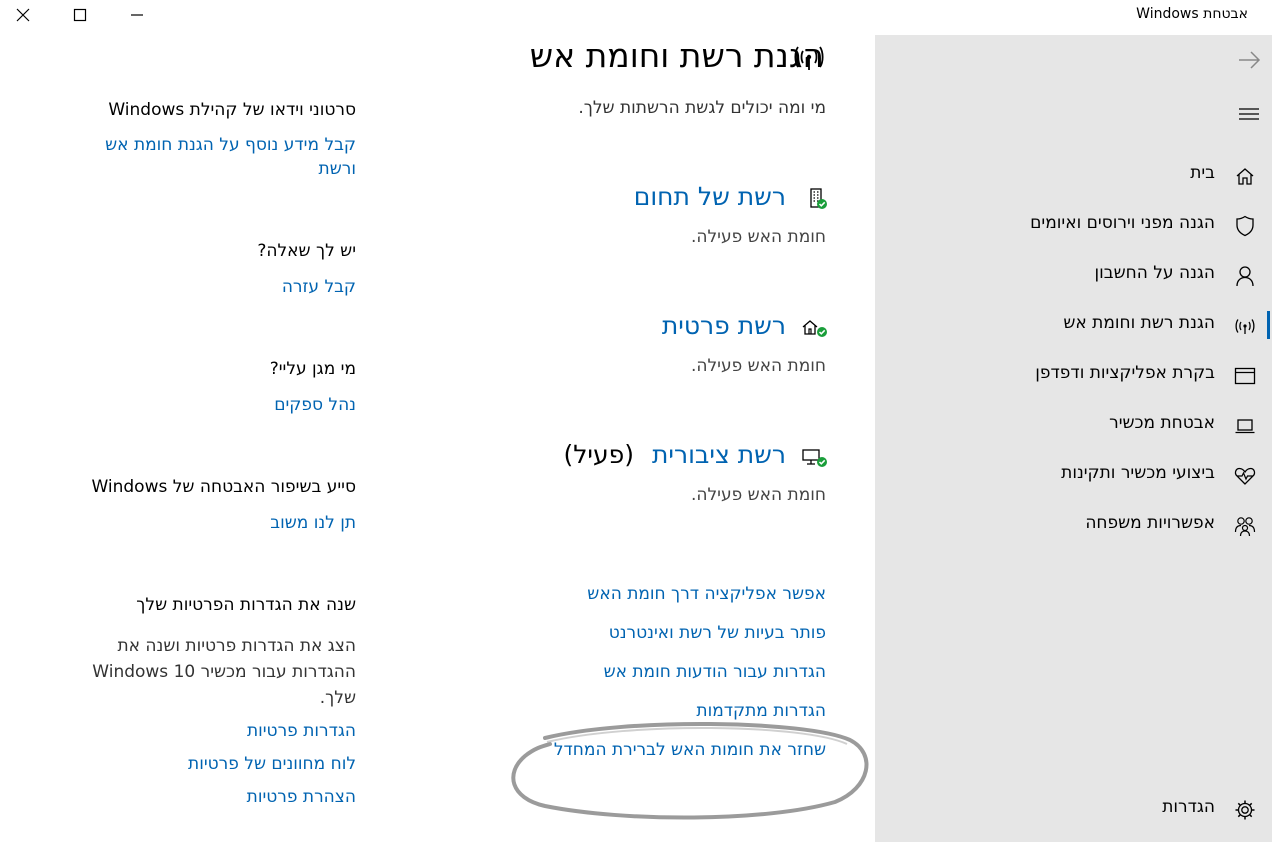 The width and height of the screenshot is (1272, 842). I want to click on sidebar-item-home: בית, so click(1073, 175).